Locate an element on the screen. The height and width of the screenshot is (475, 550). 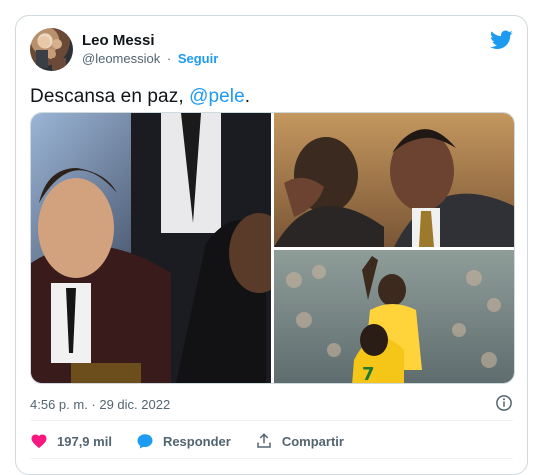
twitter-logo-icon is located at coordinates (501, 40).